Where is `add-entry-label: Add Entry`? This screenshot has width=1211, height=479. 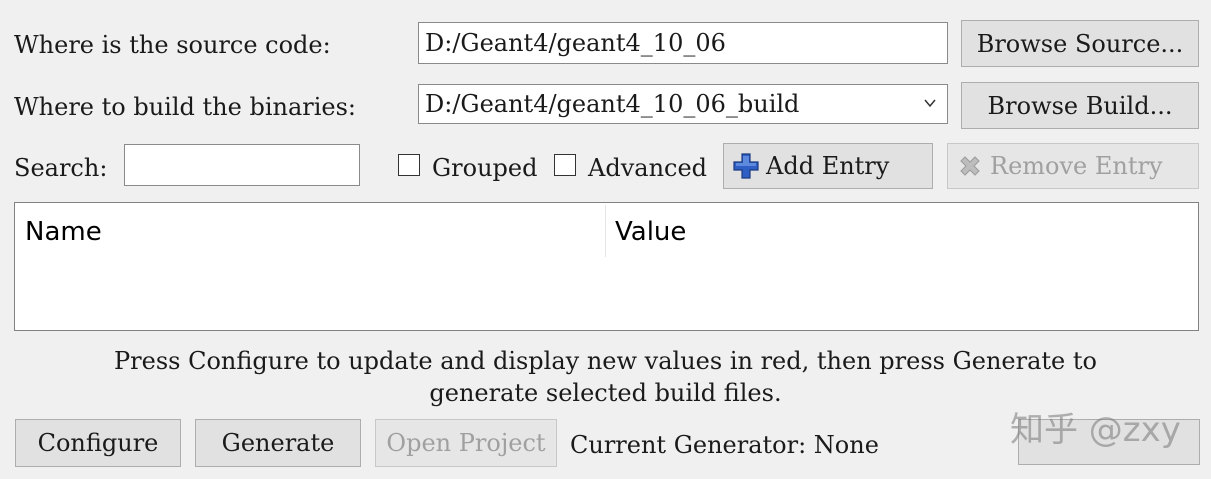
add-entry-label: Add Entry is located at coordinates (828, 166).